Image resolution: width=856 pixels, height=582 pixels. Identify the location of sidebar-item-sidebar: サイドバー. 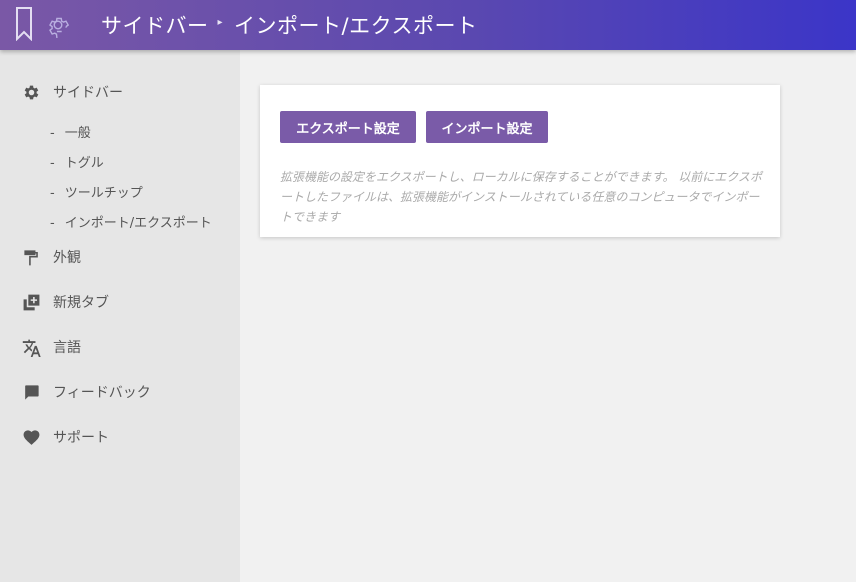
(72, 92).